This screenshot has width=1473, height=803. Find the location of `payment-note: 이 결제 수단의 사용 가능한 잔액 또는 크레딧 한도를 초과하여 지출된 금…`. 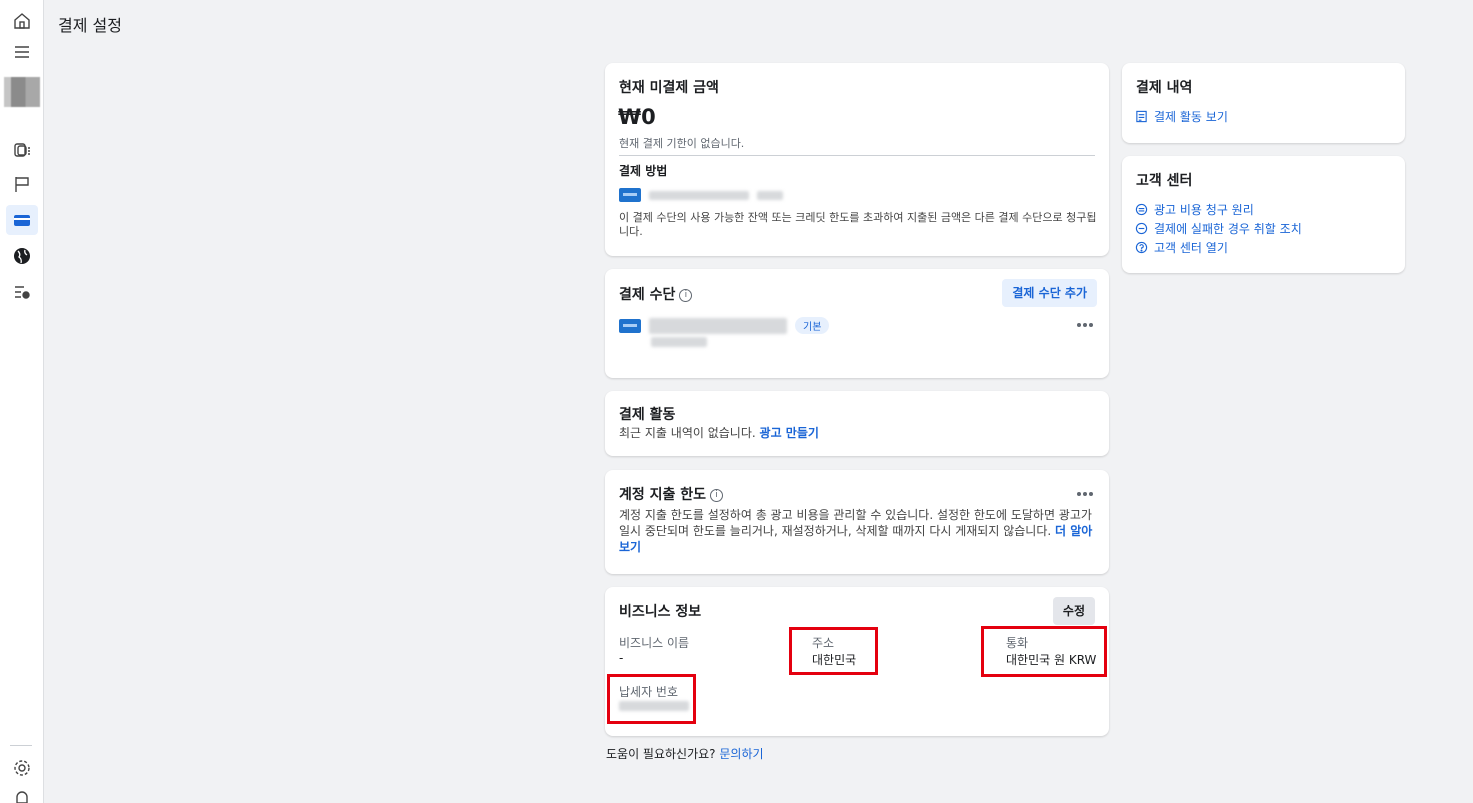

payment-note: 이 결제 수단의 사용 가능한 잔액 또는 크레딧 한도를 초과하여 지출된 금… is located at coordinates (858, 224).